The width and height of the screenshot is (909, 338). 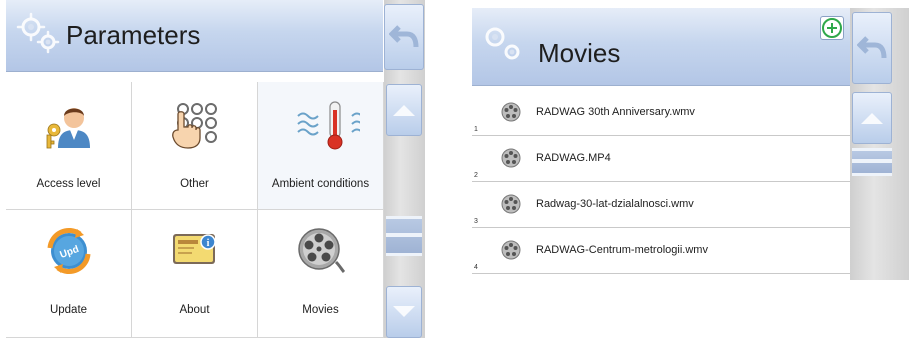 I want to click on page-title: Parameters, so click(x=133, y=35).